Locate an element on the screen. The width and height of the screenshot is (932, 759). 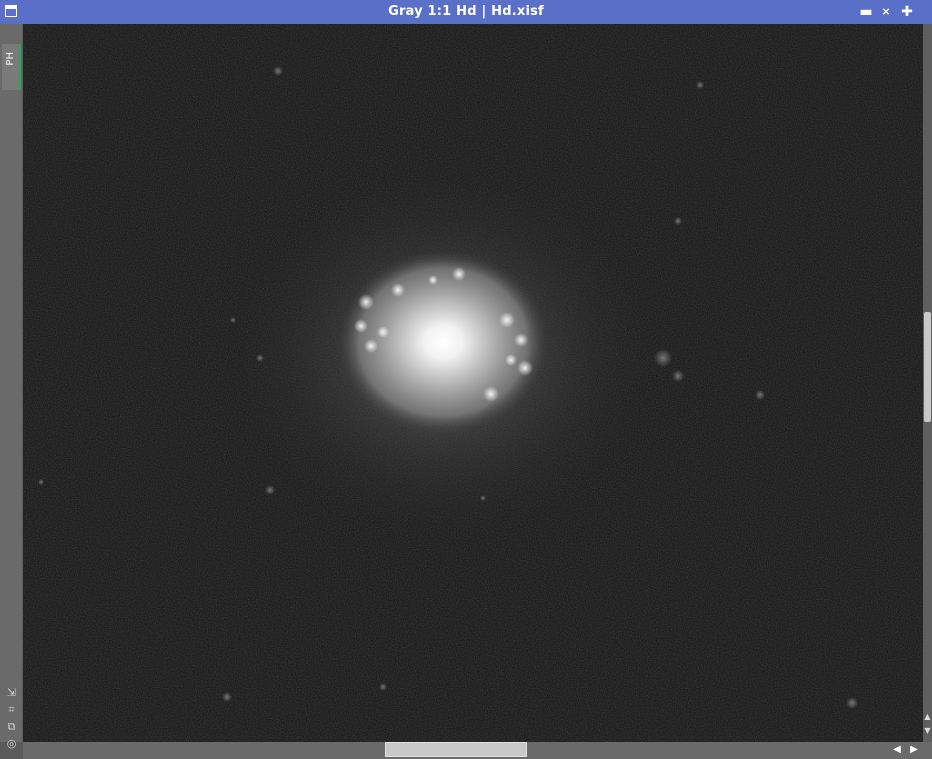
preview-icon: ◎ is located at coordinates (11, 743).